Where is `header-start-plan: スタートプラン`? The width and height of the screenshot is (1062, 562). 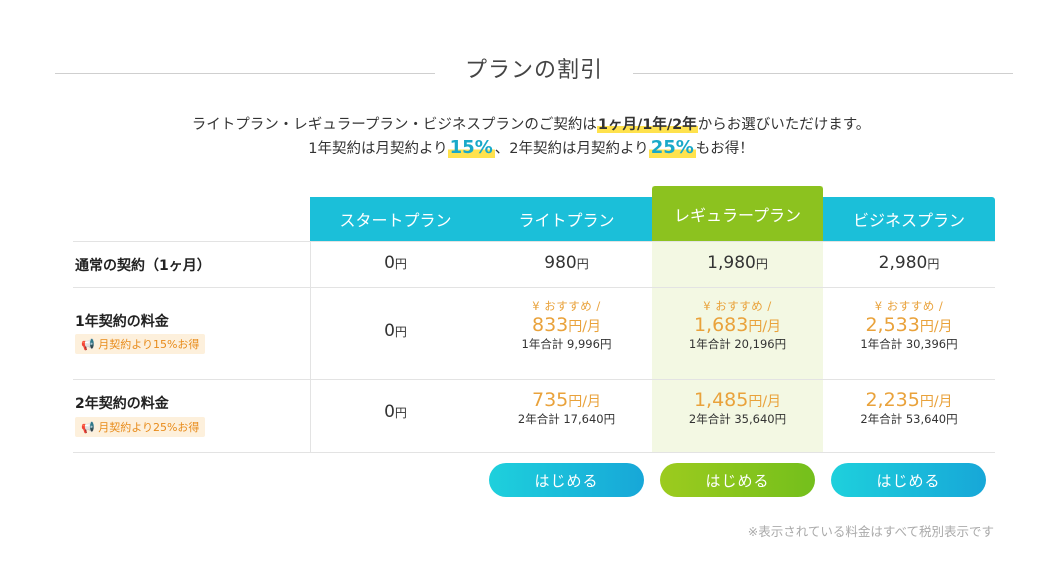
header-start-plan: スタートプラン is located at coordinates (395, 219).